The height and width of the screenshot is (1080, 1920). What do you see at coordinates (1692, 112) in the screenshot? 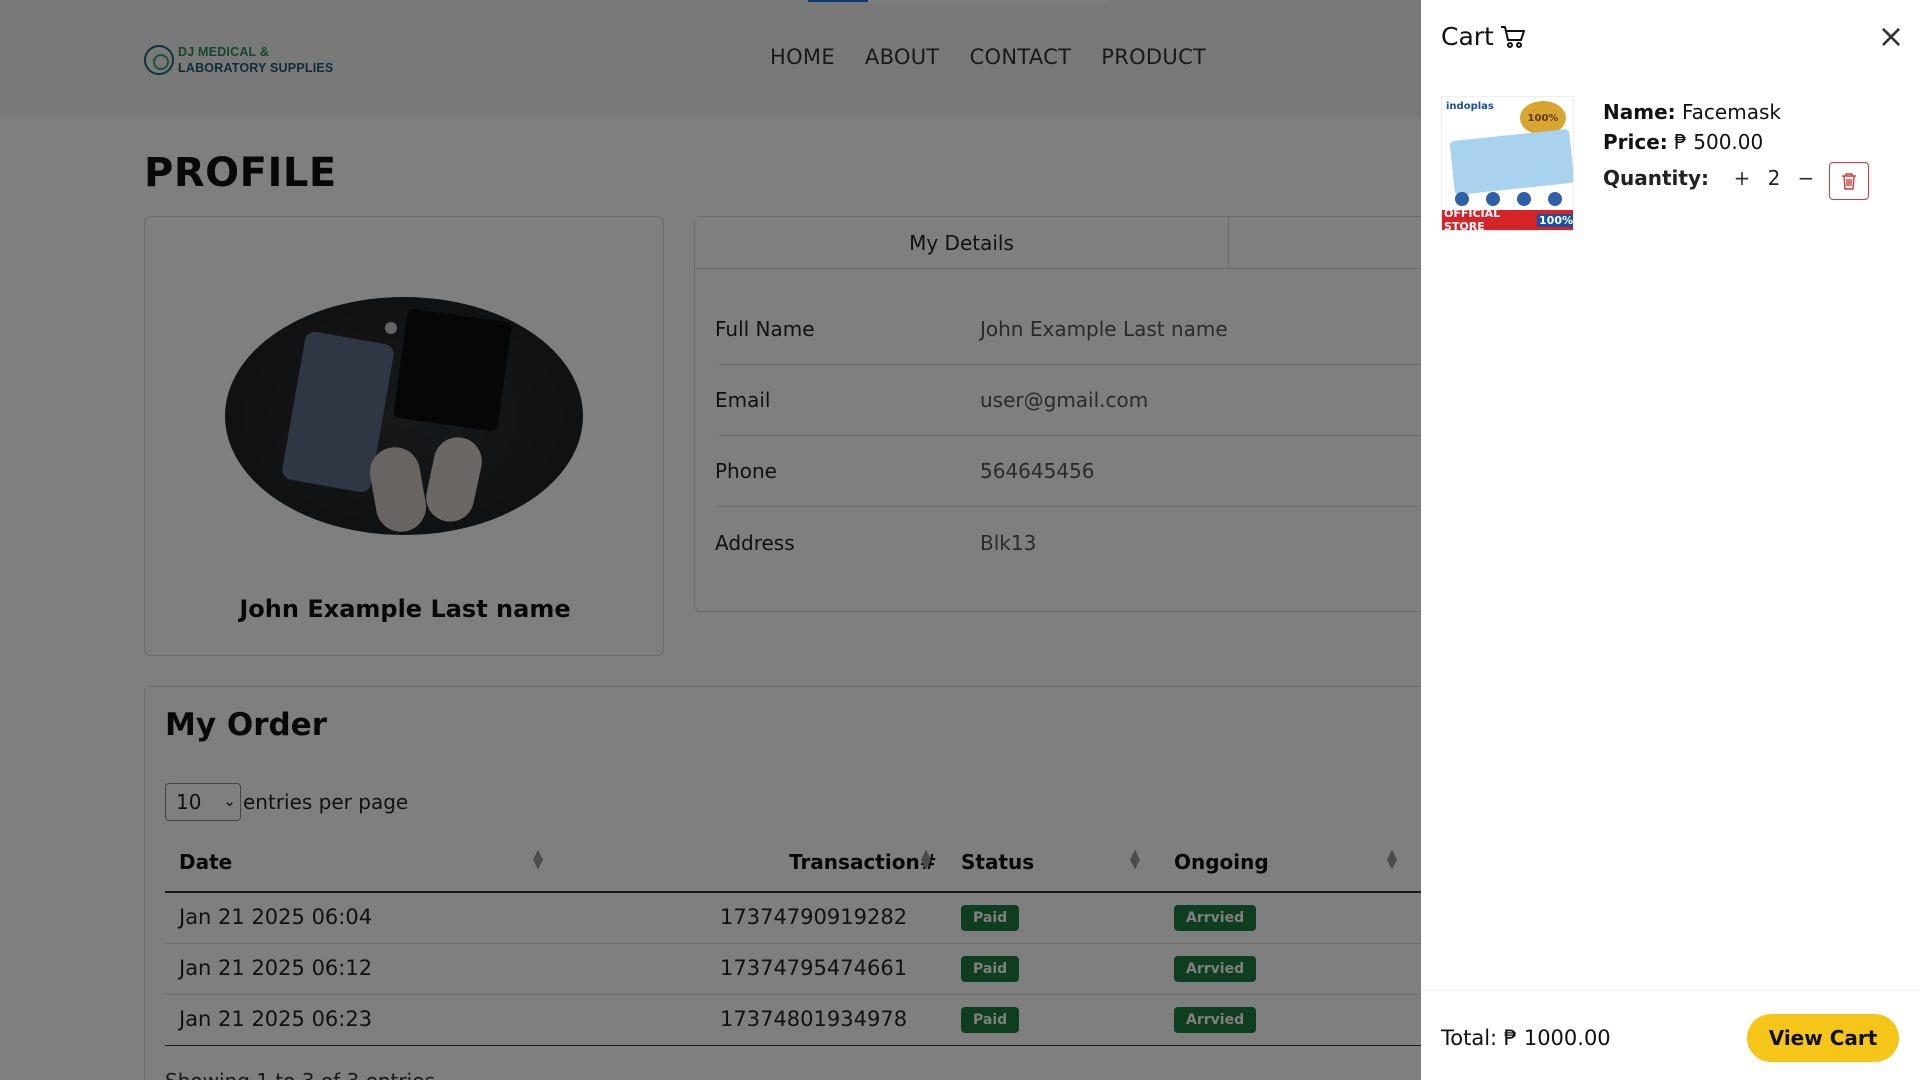
I see `cart-item-name: Name: Facemask` at bounding box center [1692, 112].